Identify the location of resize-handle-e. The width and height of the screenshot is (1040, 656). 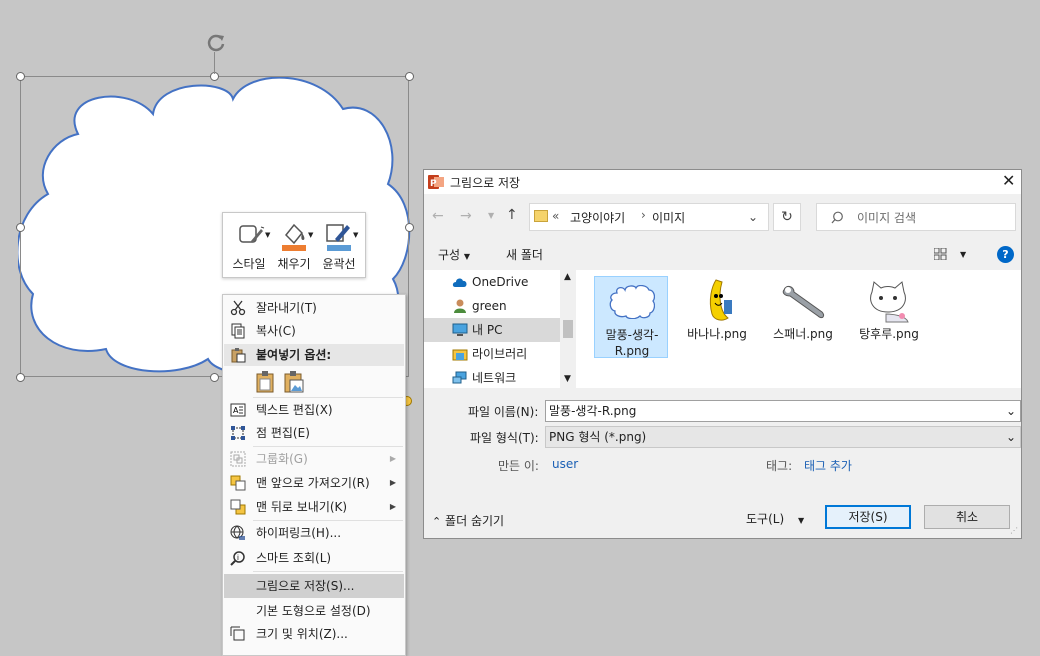
(409, 227).